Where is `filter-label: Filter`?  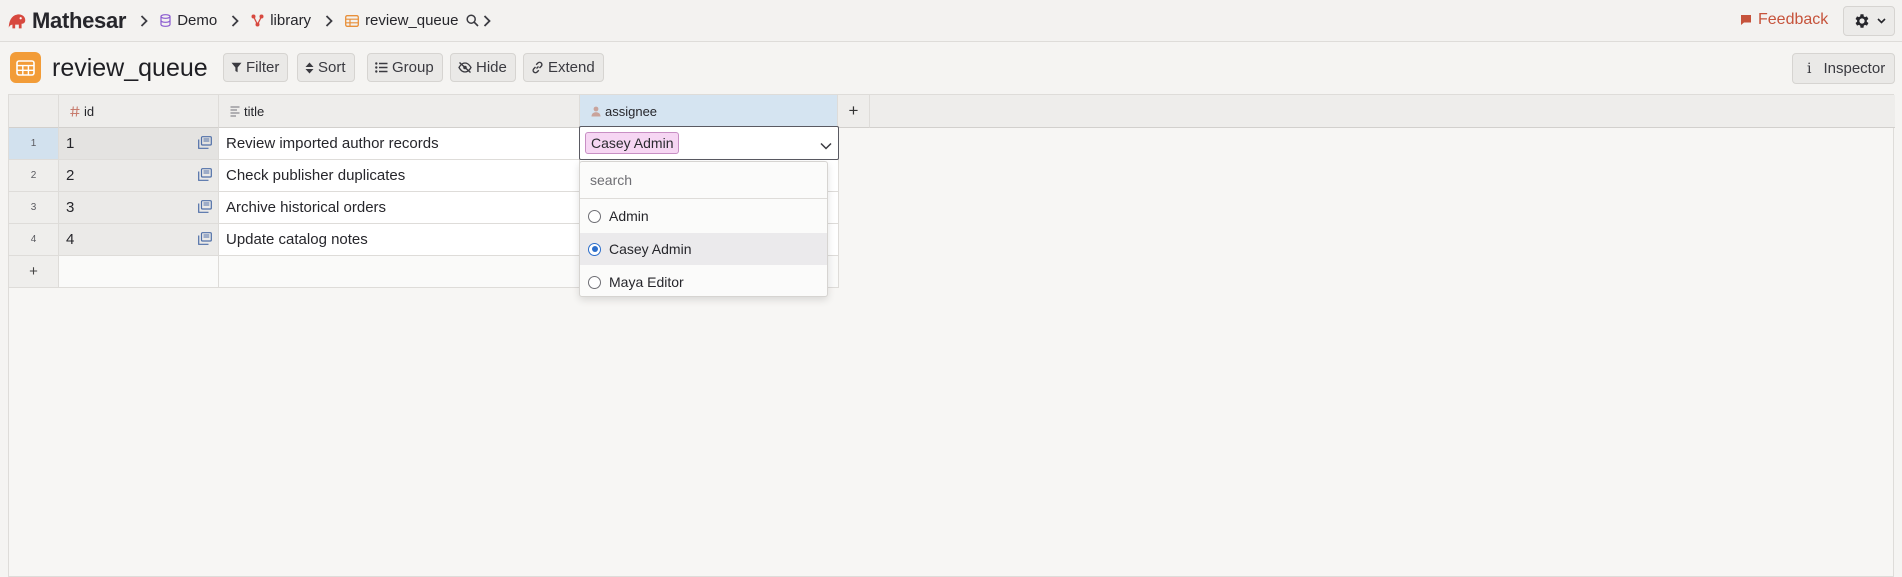
filter-label: Filter is located at coordinates (263, 67).